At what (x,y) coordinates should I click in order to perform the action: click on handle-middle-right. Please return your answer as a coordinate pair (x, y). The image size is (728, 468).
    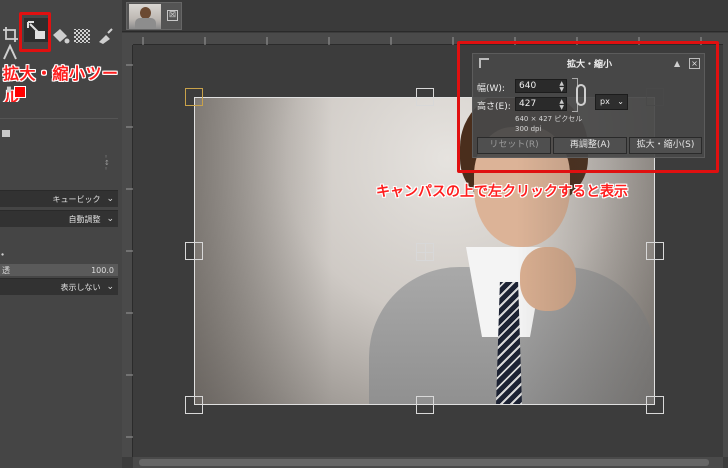
    Looking at the image, I should click on (655, 251).